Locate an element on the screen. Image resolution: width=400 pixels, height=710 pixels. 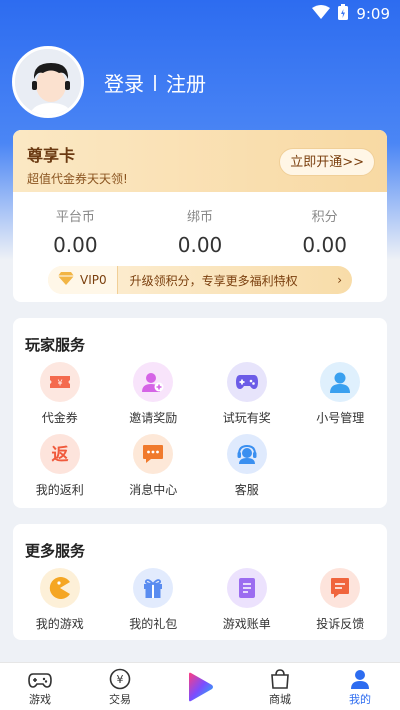
player_services-item-0: ¥ 代金券 is located at coordinates (60, 394).